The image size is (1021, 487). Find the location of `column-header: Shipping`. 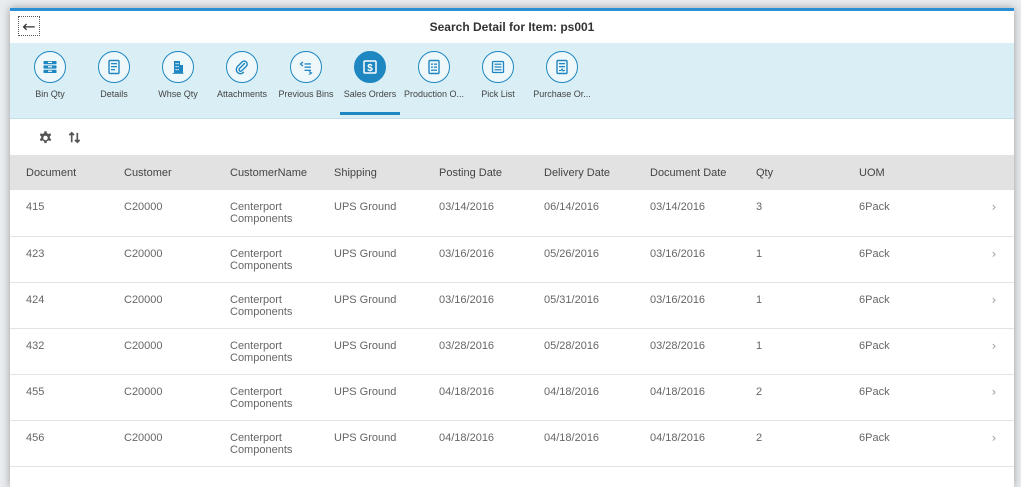

column-header: Shipping is located at coordinates (370, 172).